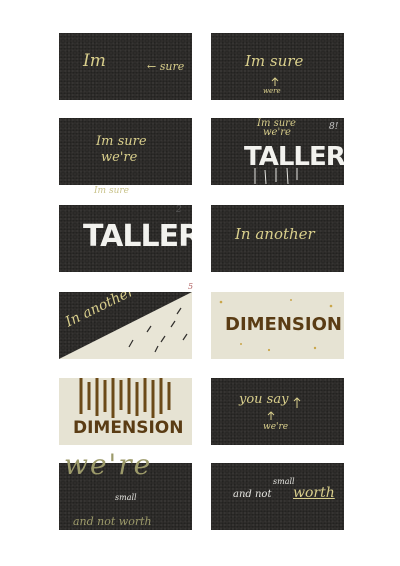  Describe the element at coordinates (121, 141) in the screenshot. I see `panel-text-im-sure: Im sure` at that location.